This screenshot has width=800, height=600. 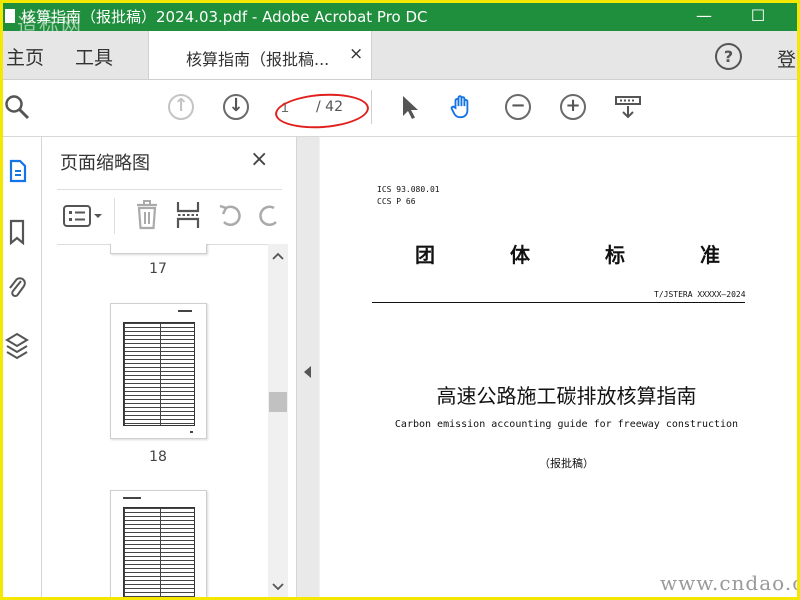 What do you see at coordinates (158, 269) in the screenshot?
I see `page-number-label: 17` at bounding box center [158, 269].